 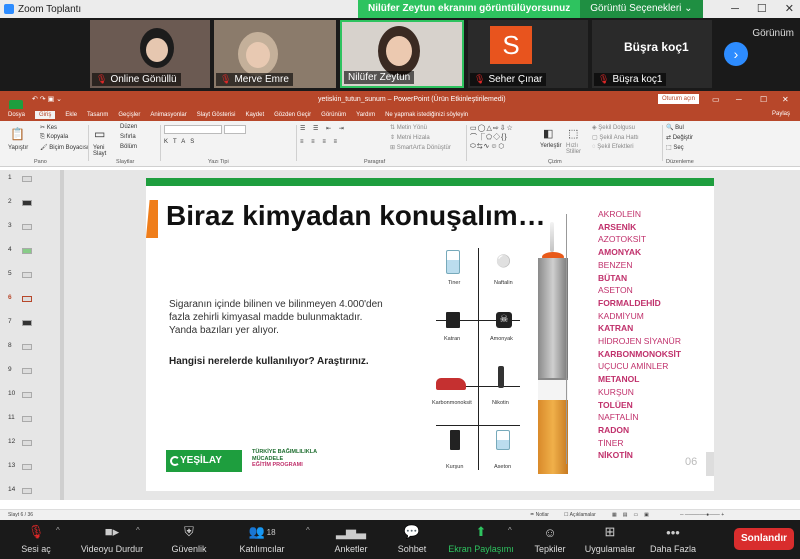 I want to click on participant-tile: Büşra koç1 🎙 Büşra koç1, so click(x=652, y=54).